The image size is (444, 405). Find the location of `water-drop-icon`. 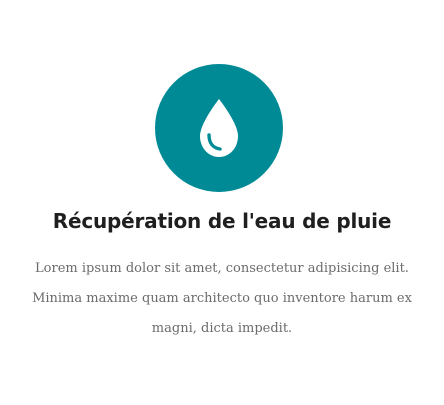

water-drop-icon is located at coordinates (219, 128).